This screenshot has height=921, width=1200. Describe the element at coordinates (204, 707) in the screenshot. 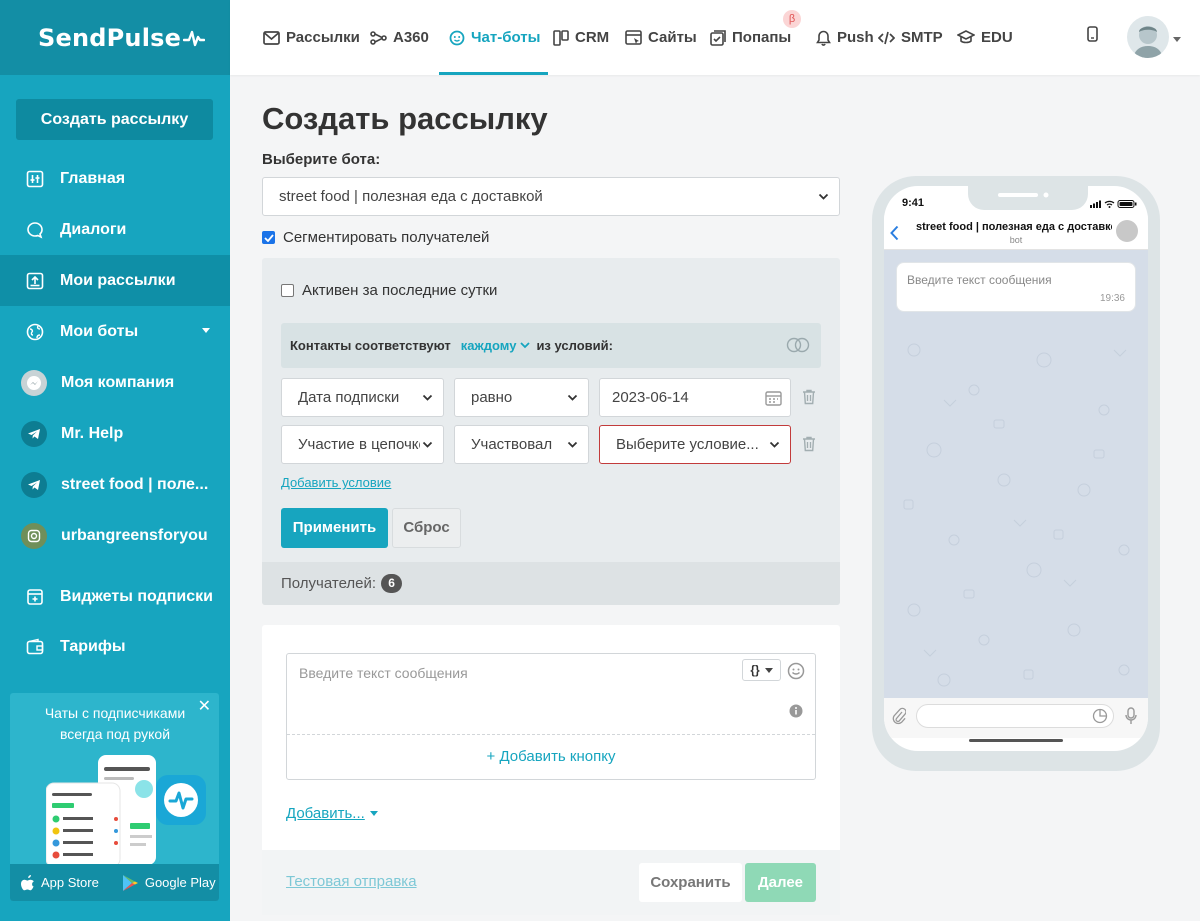

I see `close-icon: ✕` at that location.